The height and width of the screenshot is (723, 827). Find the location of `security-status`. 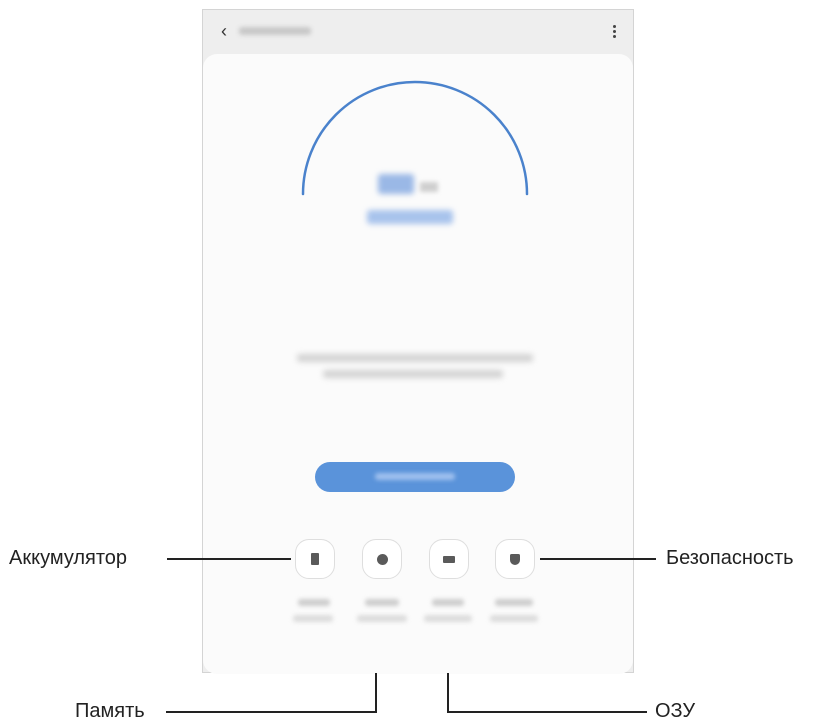

security-status is located at coordinates (514, 618).